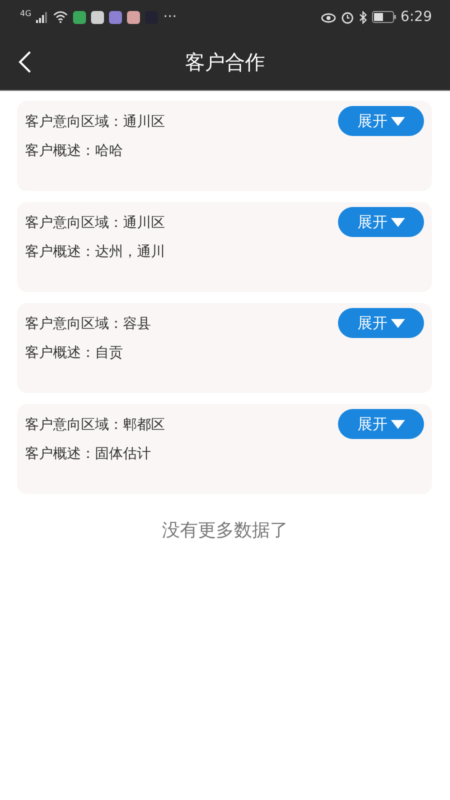 This screenshot has height=800, width=450. Describe the element at coordinates (88, 324) in the screenshot. I see `region-text: 客户意向区域：容县` at that location.